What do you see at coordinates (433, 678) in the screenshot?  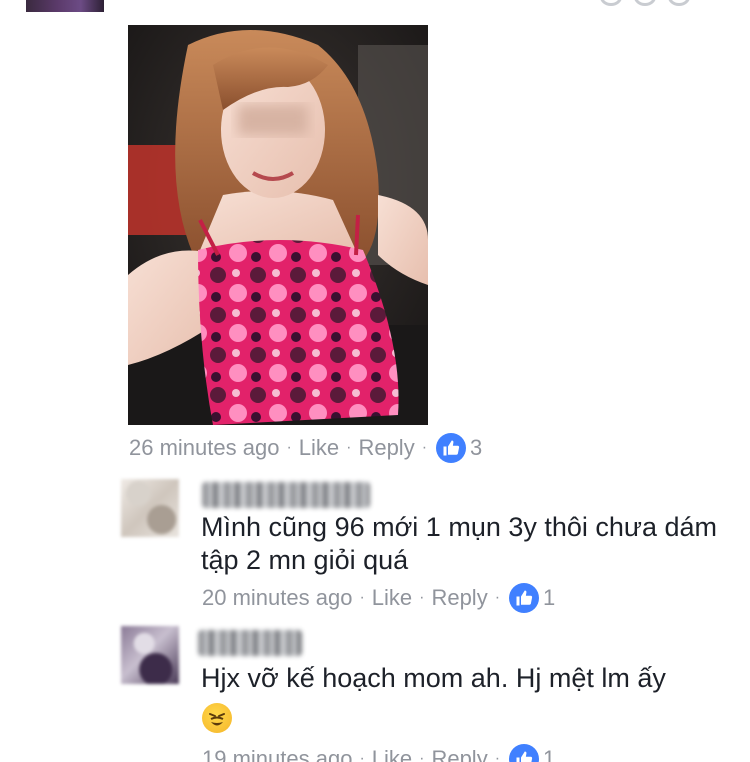 I see `reply-text-body: Hjx vỡ kế hoạch mom ah. Hj mệt lm ấy` at bounding box center [433, 678].